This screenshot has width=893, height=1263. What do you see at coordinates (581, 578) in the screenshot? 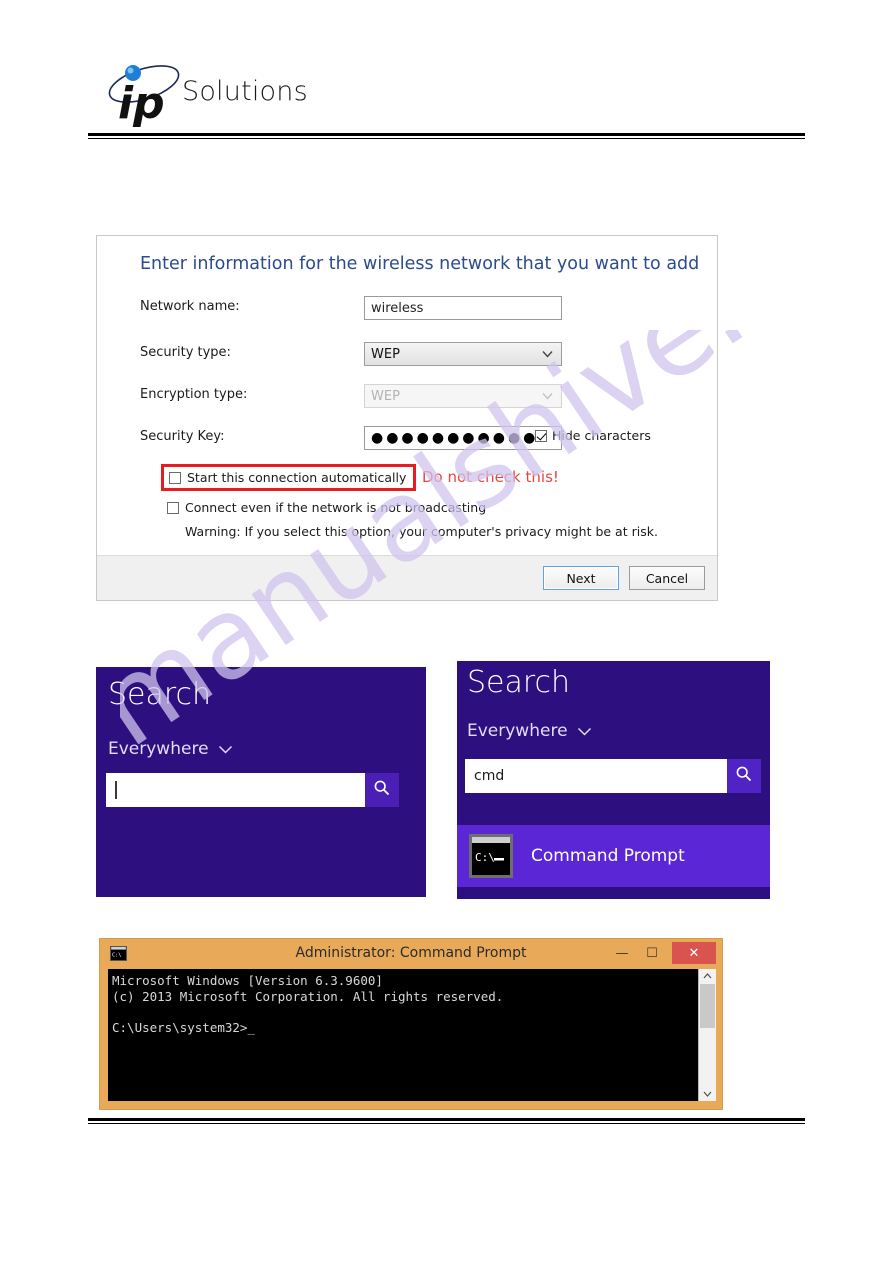
I see `next-button: Next` at bounding box center [581, 578].